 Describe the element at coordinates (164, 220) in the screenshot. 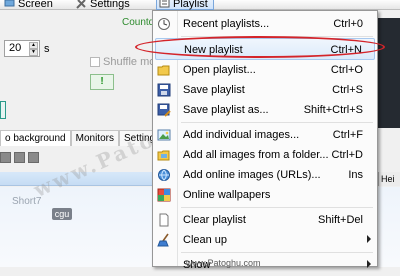

I see `page-icon` at that location.